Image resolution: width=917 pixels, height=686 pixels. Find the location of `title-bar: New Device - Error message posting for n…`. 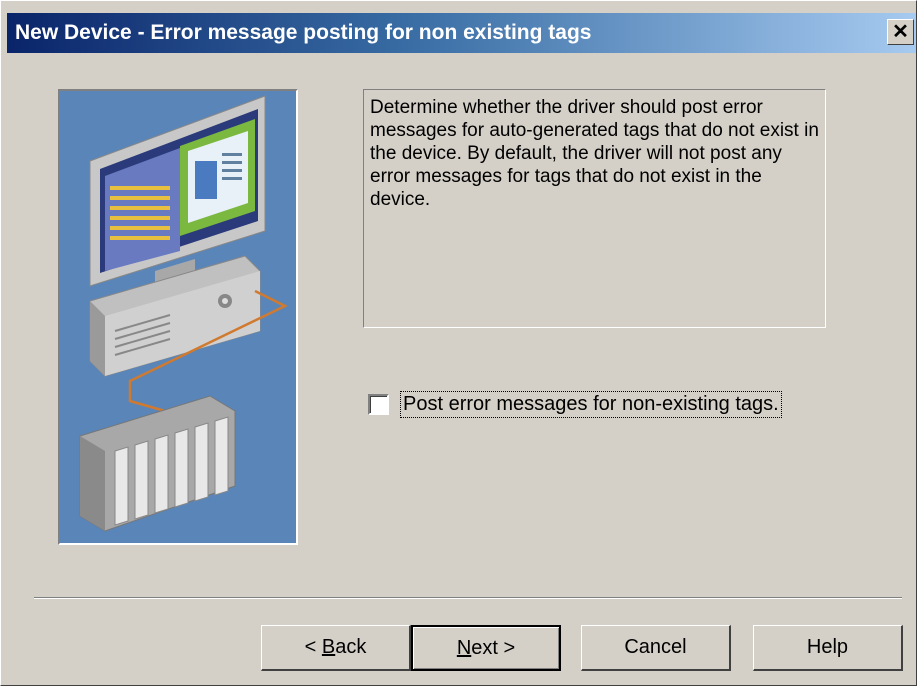

title-bar: New Device - Error message posting for n… is located at coordinates (461, 33).